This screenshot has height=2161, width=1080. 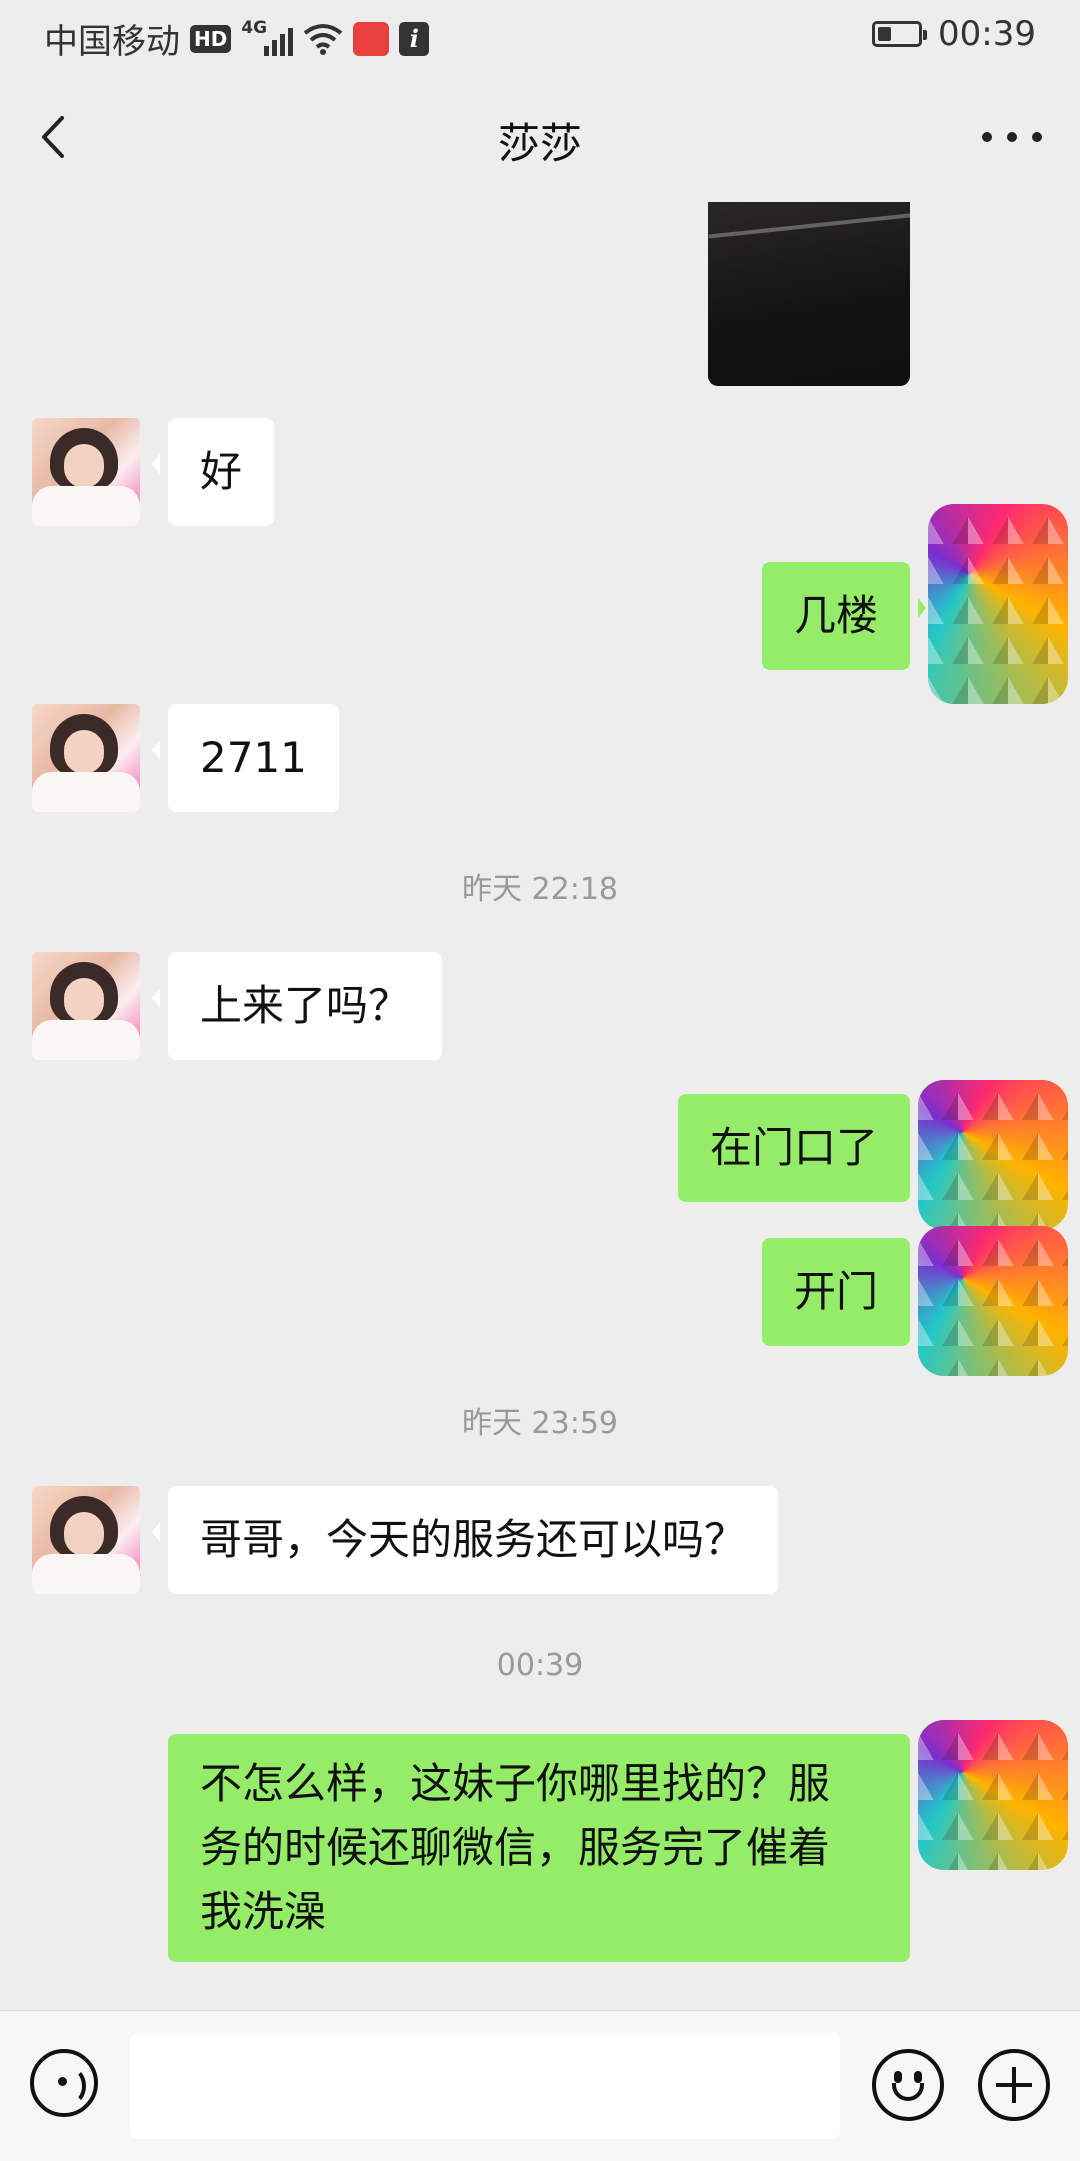 What do you see at coordinates (844, 616) in the screenshot?
I see `outgoing-message: 几楼` at bounding box center [844, 616].